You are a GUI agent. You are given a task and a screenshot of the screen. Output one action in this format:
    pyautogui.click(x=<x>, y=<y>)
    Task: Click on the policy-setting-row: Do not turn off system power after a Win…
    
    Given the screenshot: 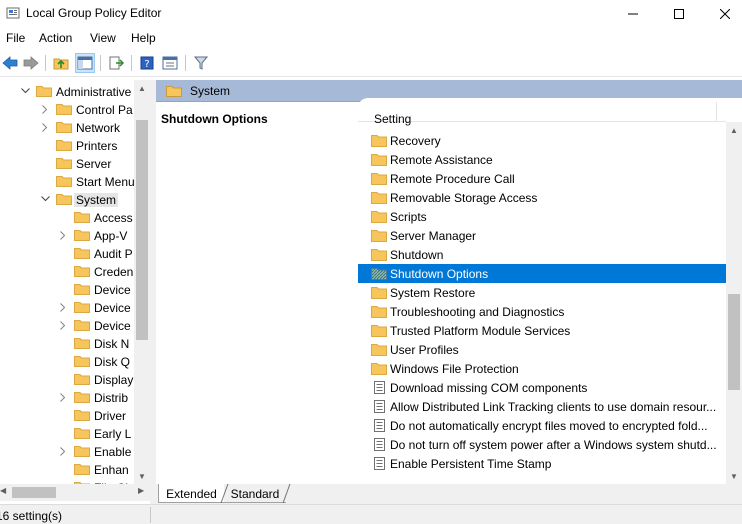 What is the action you would take?
    pyautogui.click(x=542, y=444)
    